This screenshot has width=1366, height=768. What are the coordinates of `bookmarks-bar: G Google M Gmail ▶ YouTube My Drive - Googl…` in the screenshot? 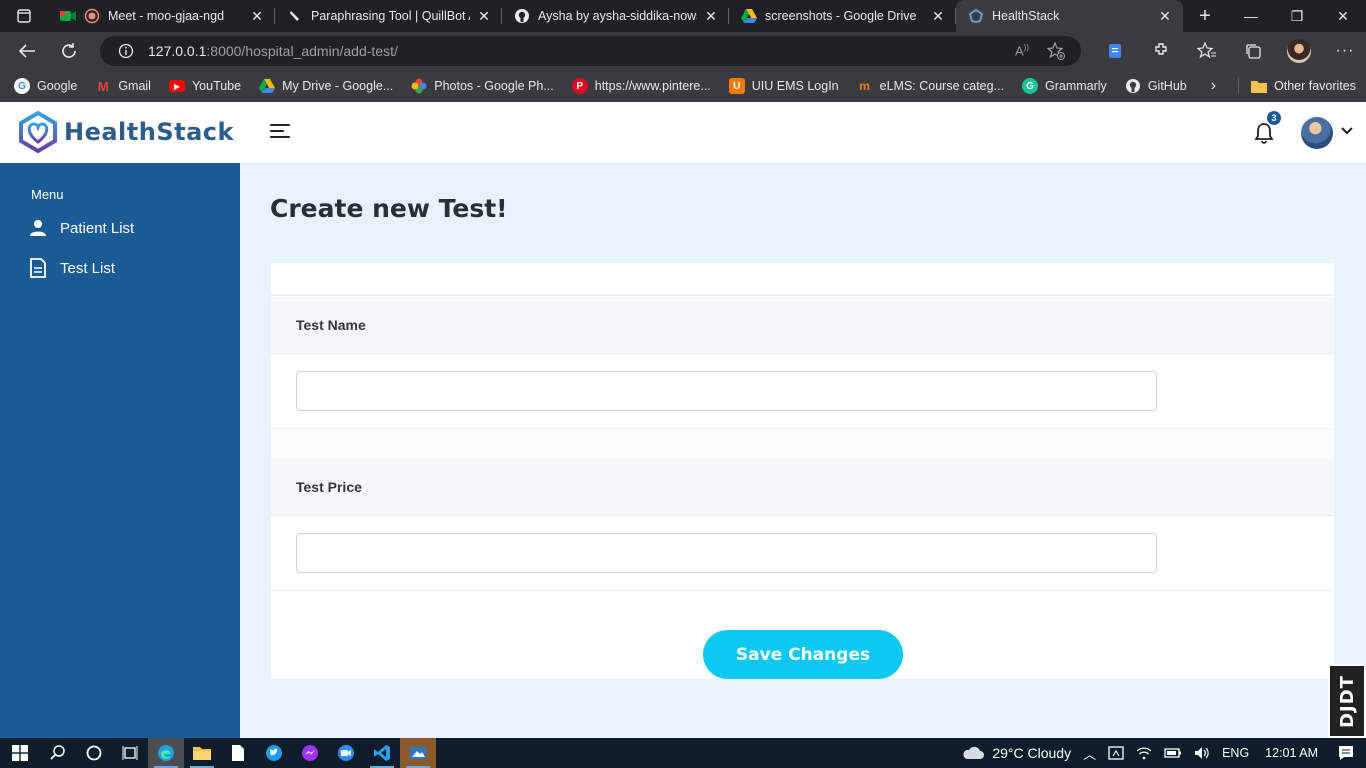 It's located at (683, 86).